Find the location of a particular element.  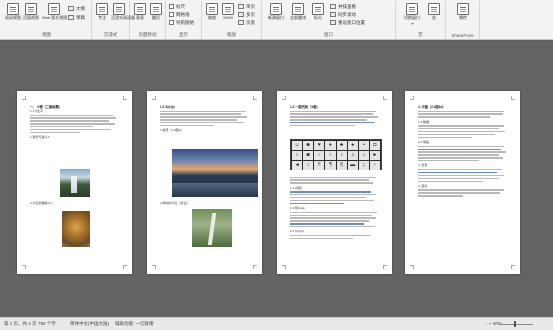

section-heading: 3. 位置 is located at coordinates (423, 165).